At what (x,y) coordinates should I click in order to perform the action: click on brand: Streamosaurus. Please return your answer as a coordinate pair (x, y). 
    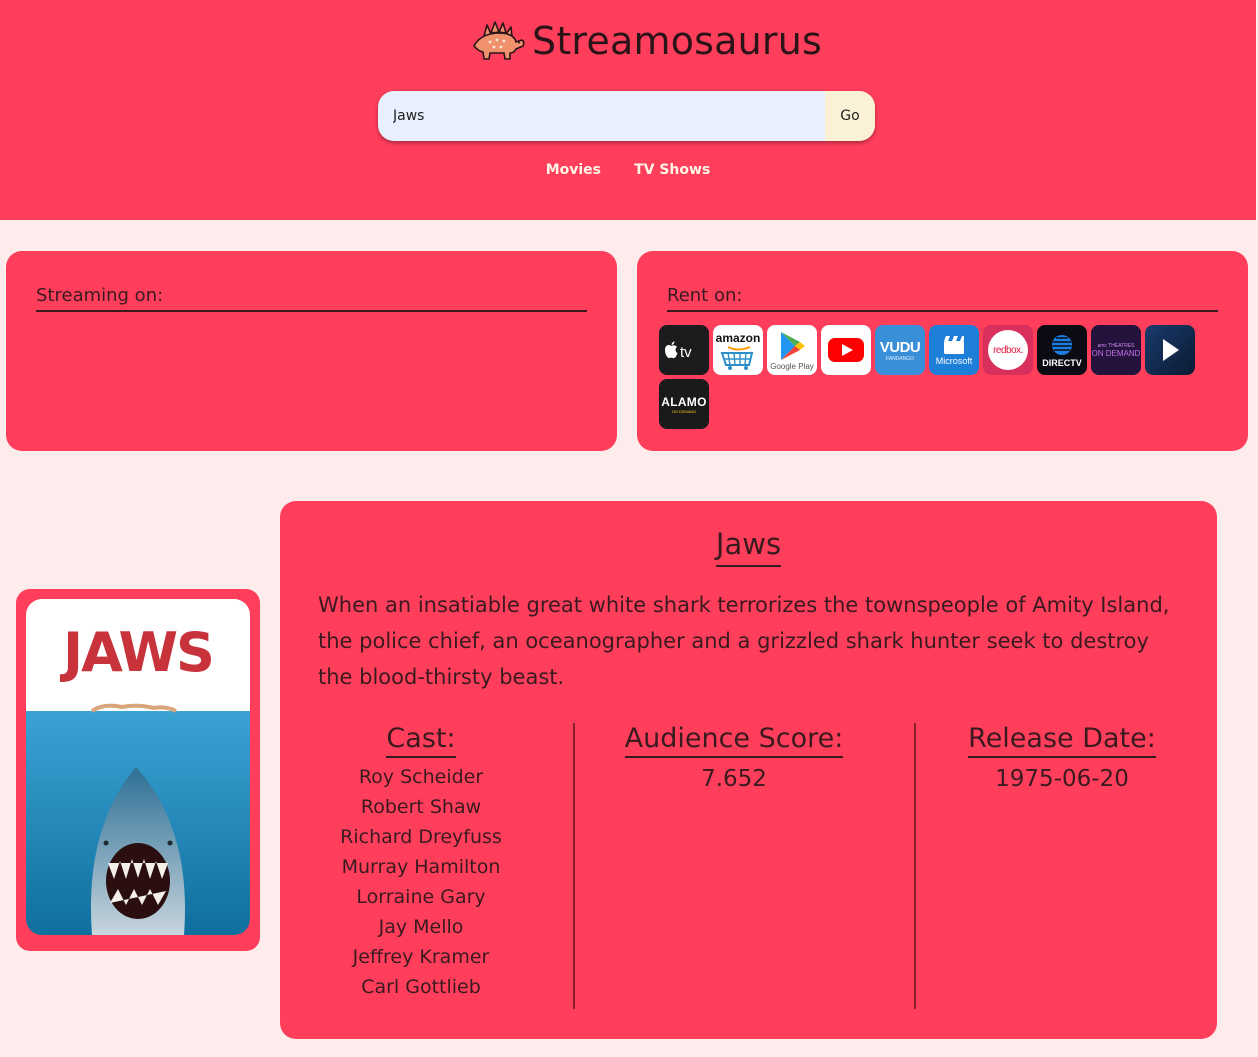
    Looking at the image, I should click on (646, 41).